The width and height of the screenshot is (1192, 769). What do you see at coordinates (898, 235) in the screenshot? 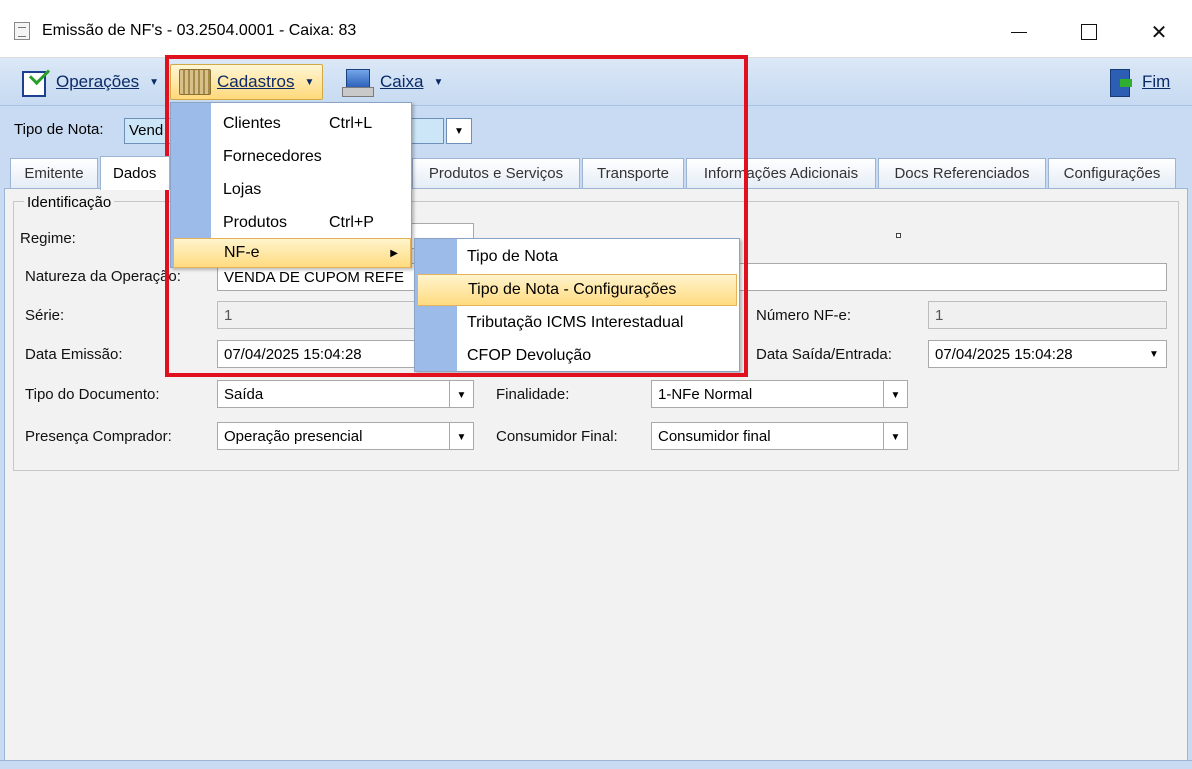
I see `resize-handle-icon` at bounding box center [898, 235].